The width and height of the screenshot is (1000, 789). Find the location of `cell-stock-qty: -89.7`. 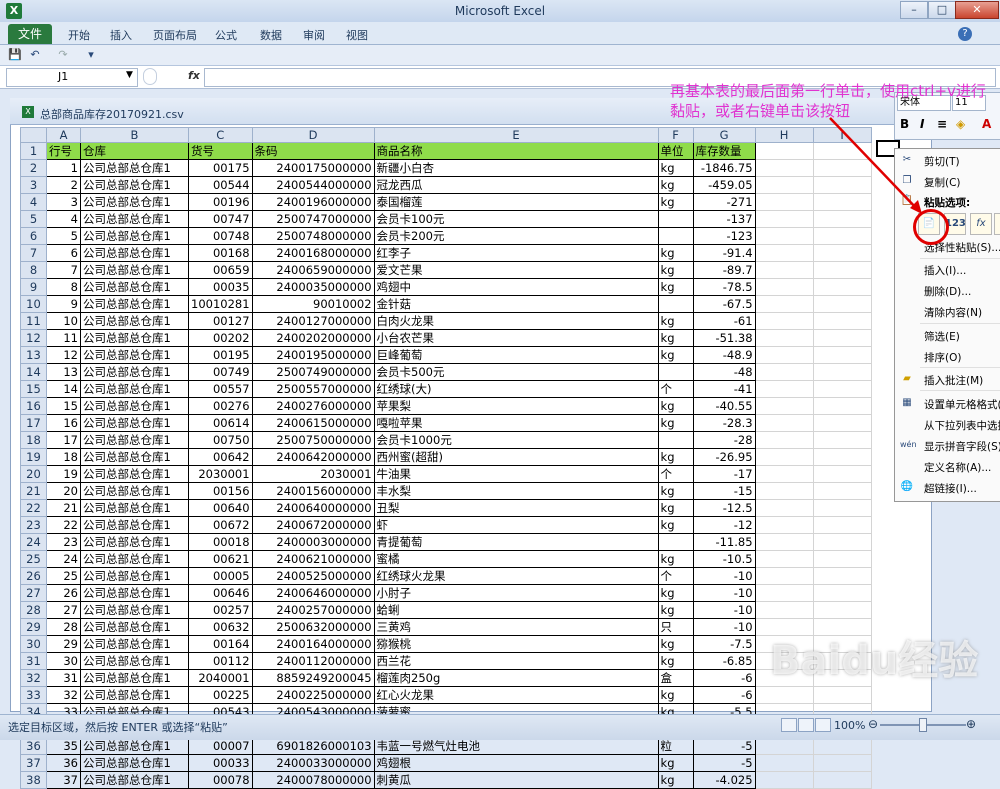

cell-stock-qty: -89.7 is located at coordinates (724, 270).